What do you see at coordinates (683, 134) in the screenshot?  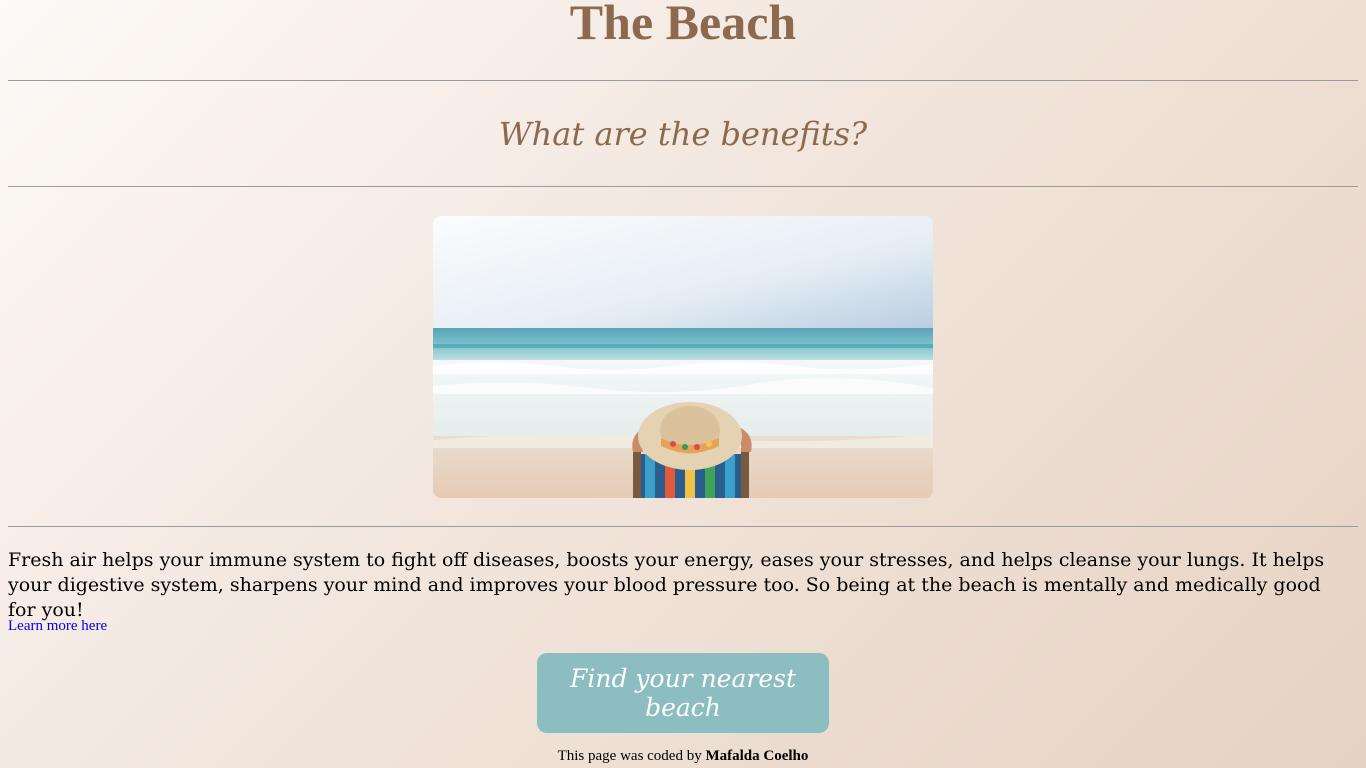 I see `page-subtitle: What are the benefits?` at bounding box center [683, 134].